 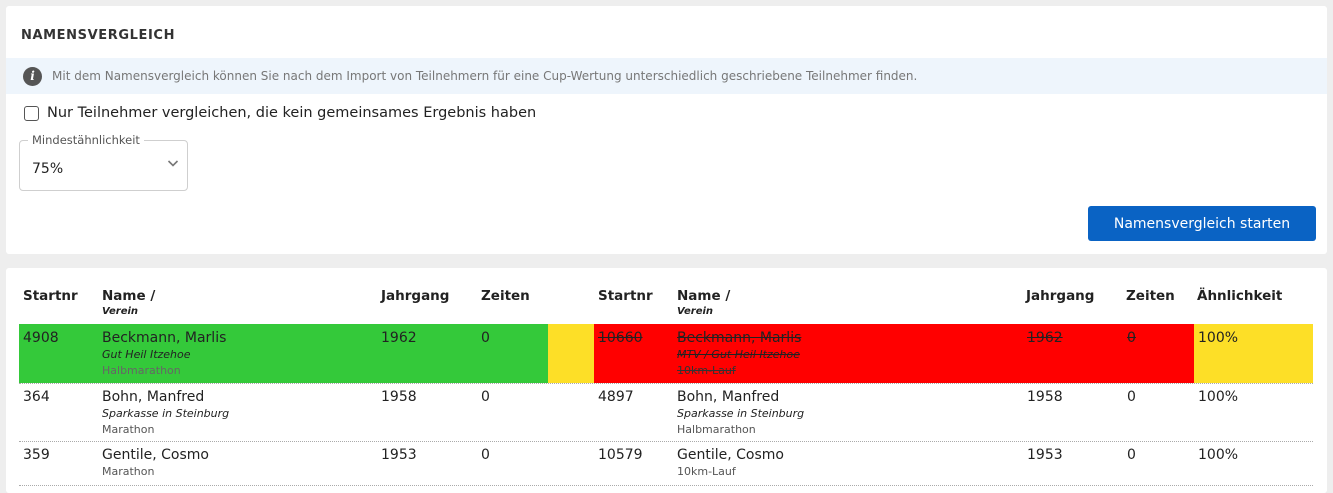 What do you see at coordinates (1150, 296) in the screenshot?
I see `header-zeiten-b: Zeiten` at bounding box center [1150, 296].